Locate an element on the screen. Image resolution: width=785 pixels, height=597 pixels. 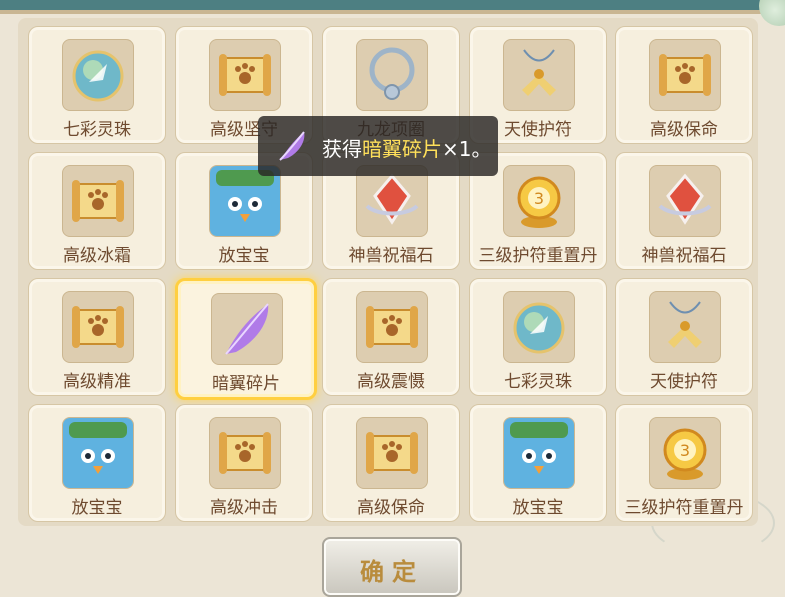
reward-item-slot: 天使护符 is located at coordinates (684, 337).